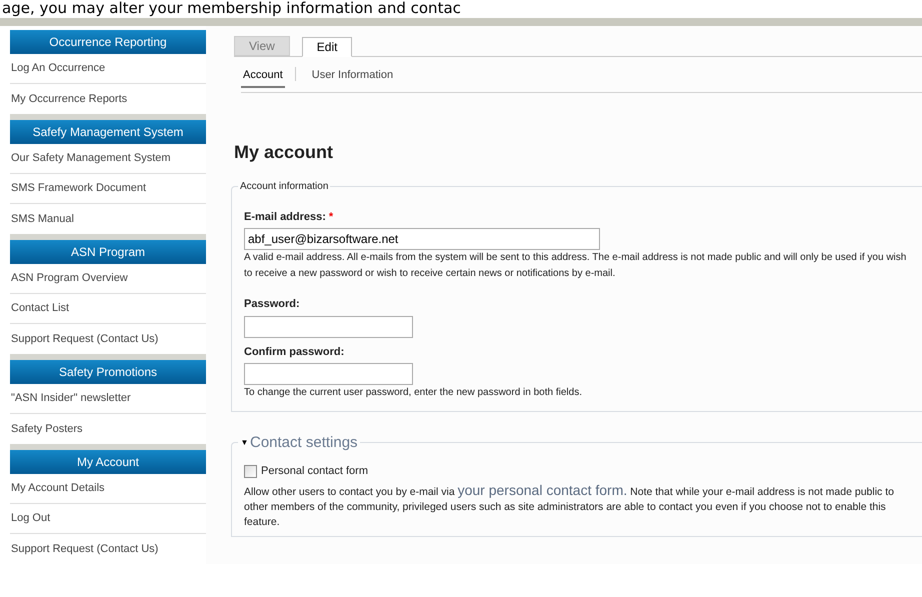 The height and width of the screenshot is (597, 922). What do you see at coordinates (108, 132) in the screenshot?
I see `section-header: Safefy Management System` at bounding box center [108, 132].